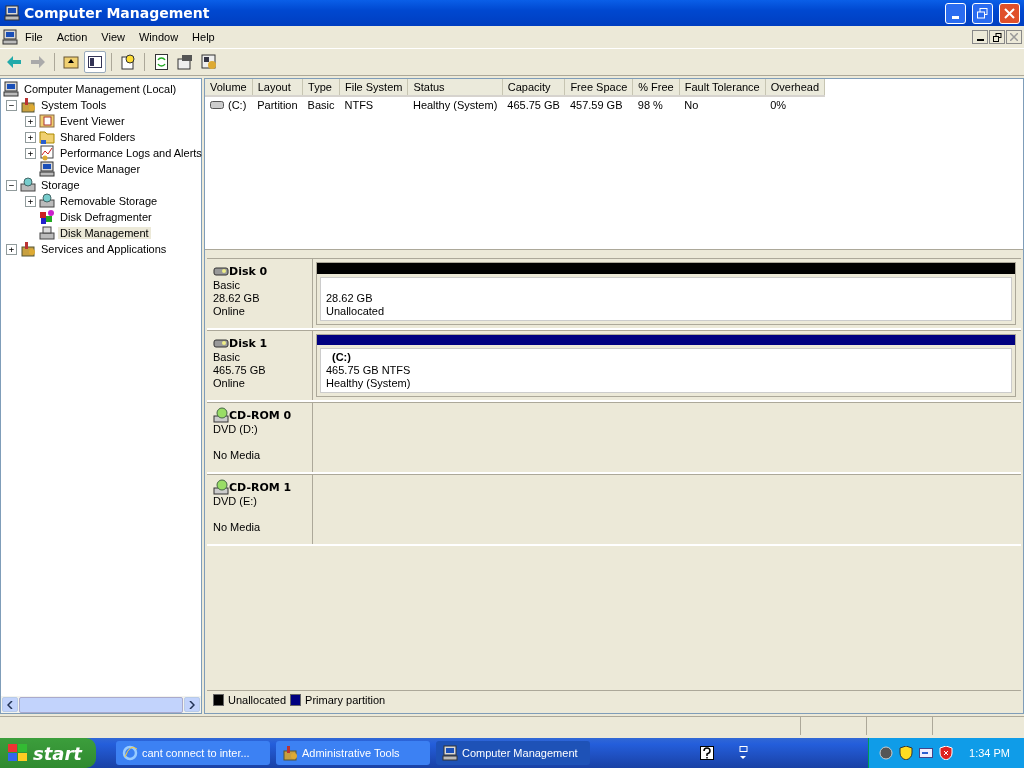 This screenshot has width=1024, height=768. I want to click on shield-icon, so click(906, 753).